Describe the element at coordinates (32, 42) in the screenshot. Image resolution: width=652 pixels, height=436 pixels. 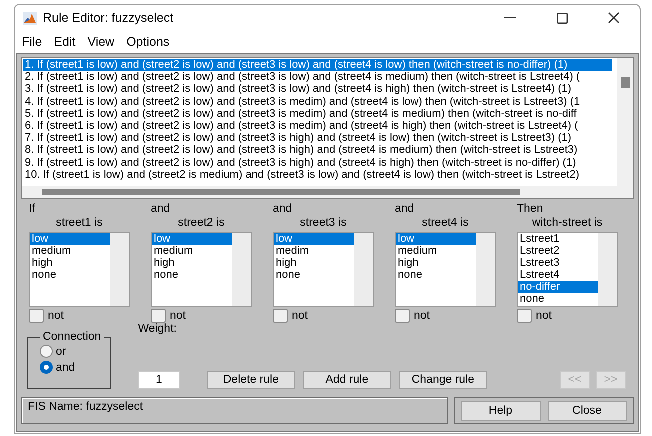
I see `menu-item: File` at that location.